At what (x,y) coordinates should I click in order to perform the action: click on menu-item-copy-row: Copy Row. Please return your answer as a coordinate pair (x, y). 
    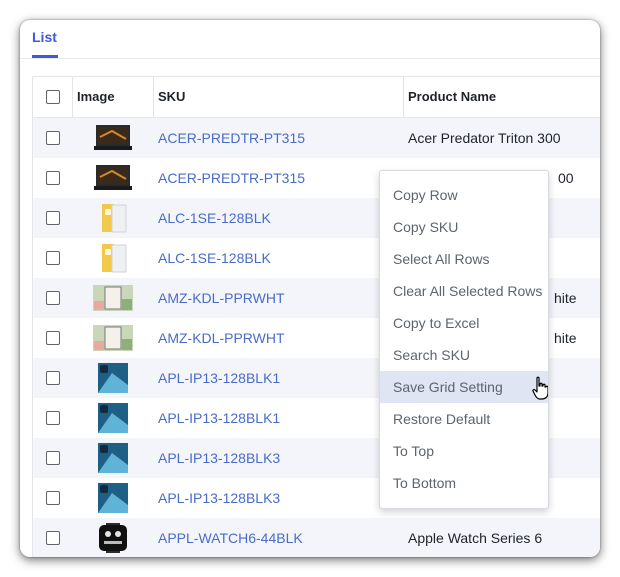
    Looking at the image, I should click on (464, 195).